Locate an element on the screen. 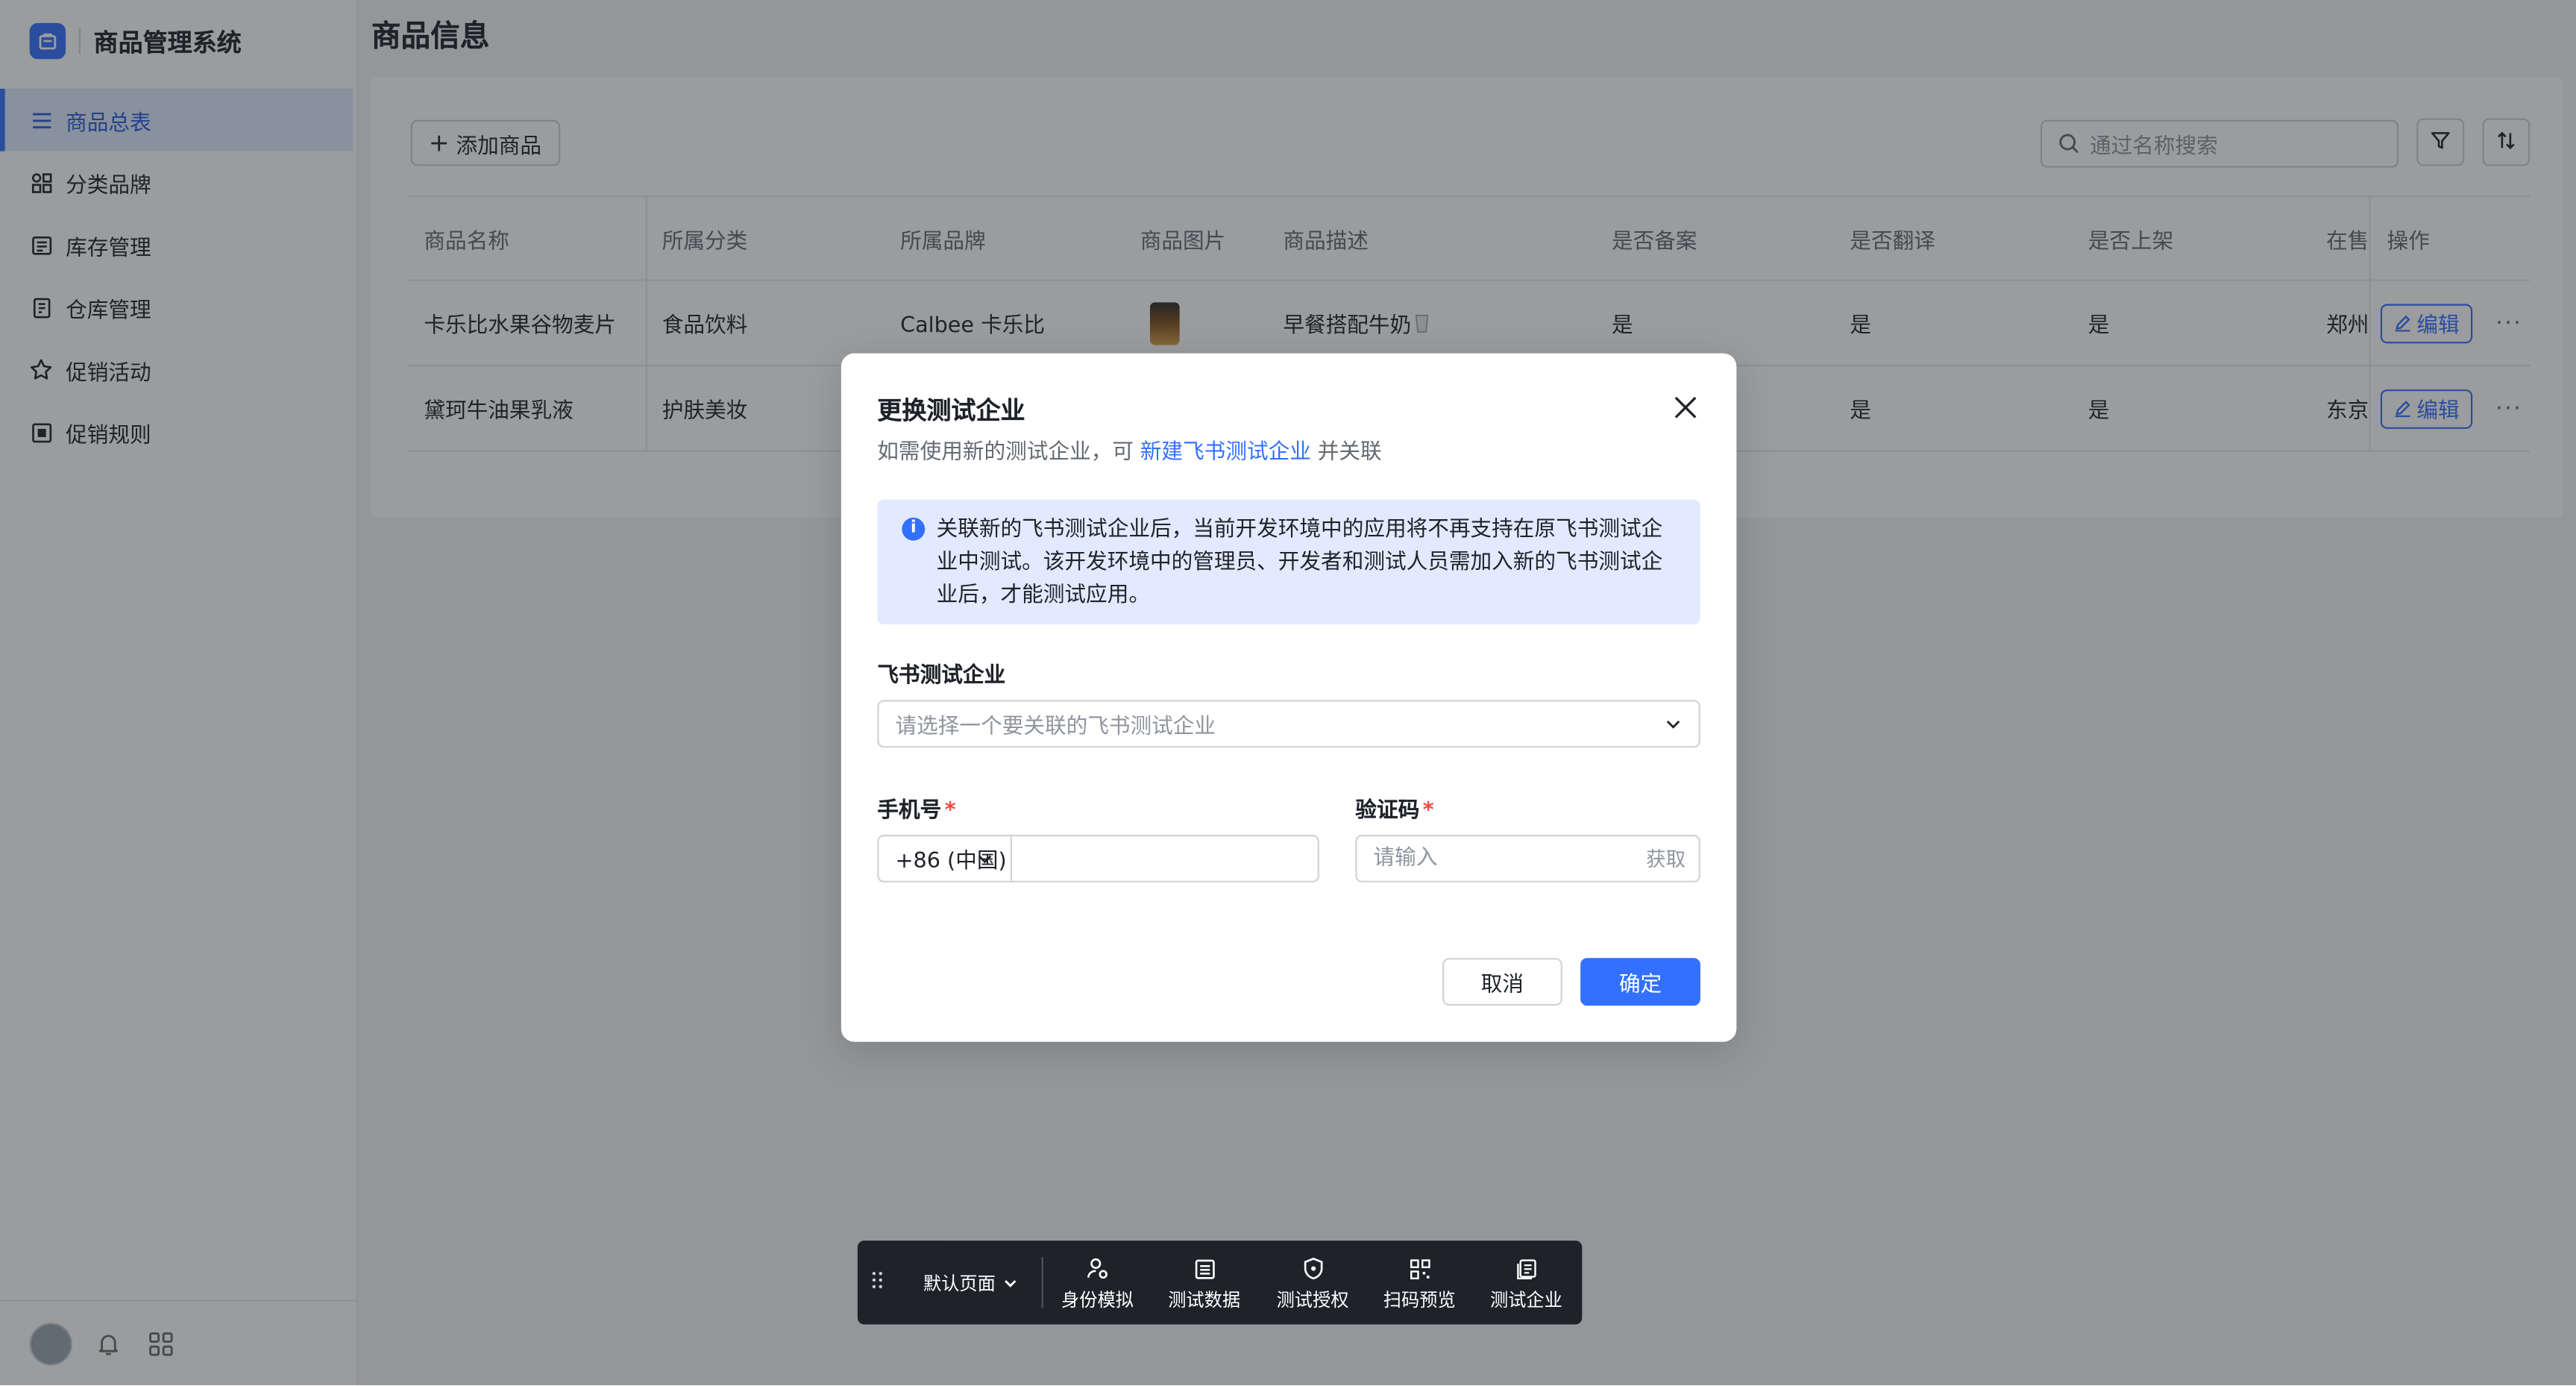 The width and height of the screenshot is (2576, 1386). phone-label-text: 手机号 is located at coordinates (910, 811).